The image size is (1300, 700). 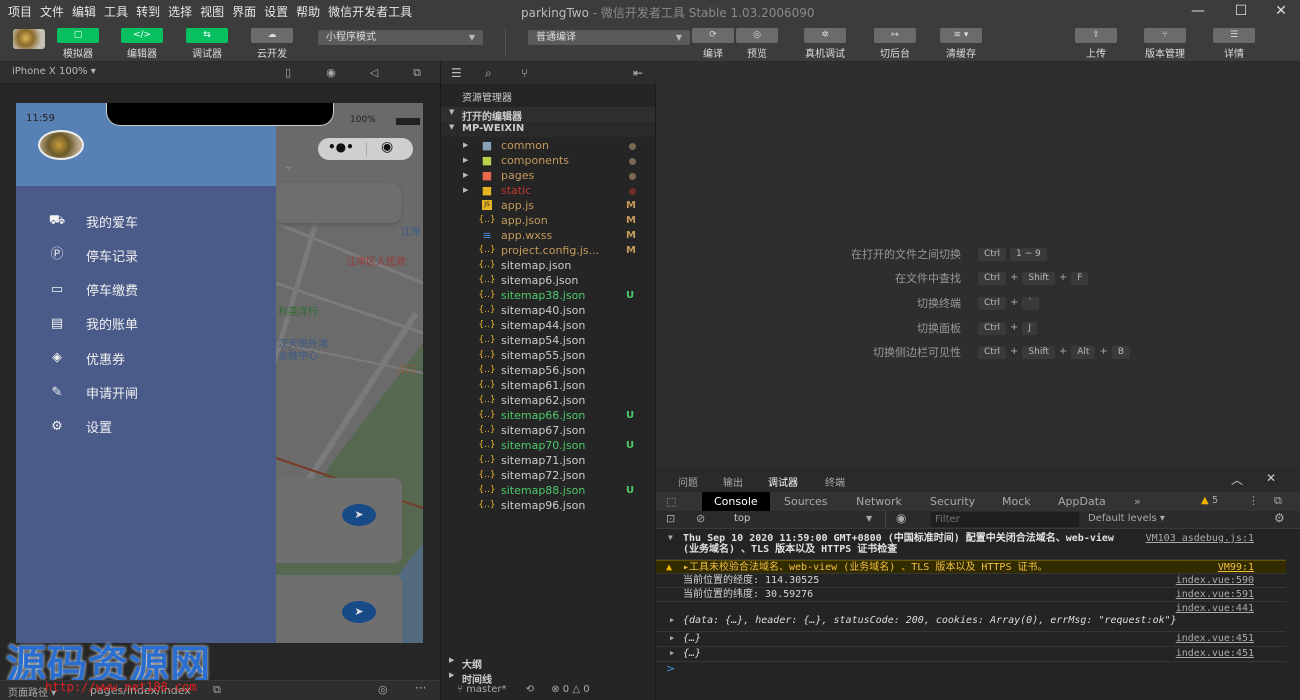 What do you see at coordinates (671, 501) in the screenshot?
I see `inspect-icon: ⬚` at bounding box center [671, 501].